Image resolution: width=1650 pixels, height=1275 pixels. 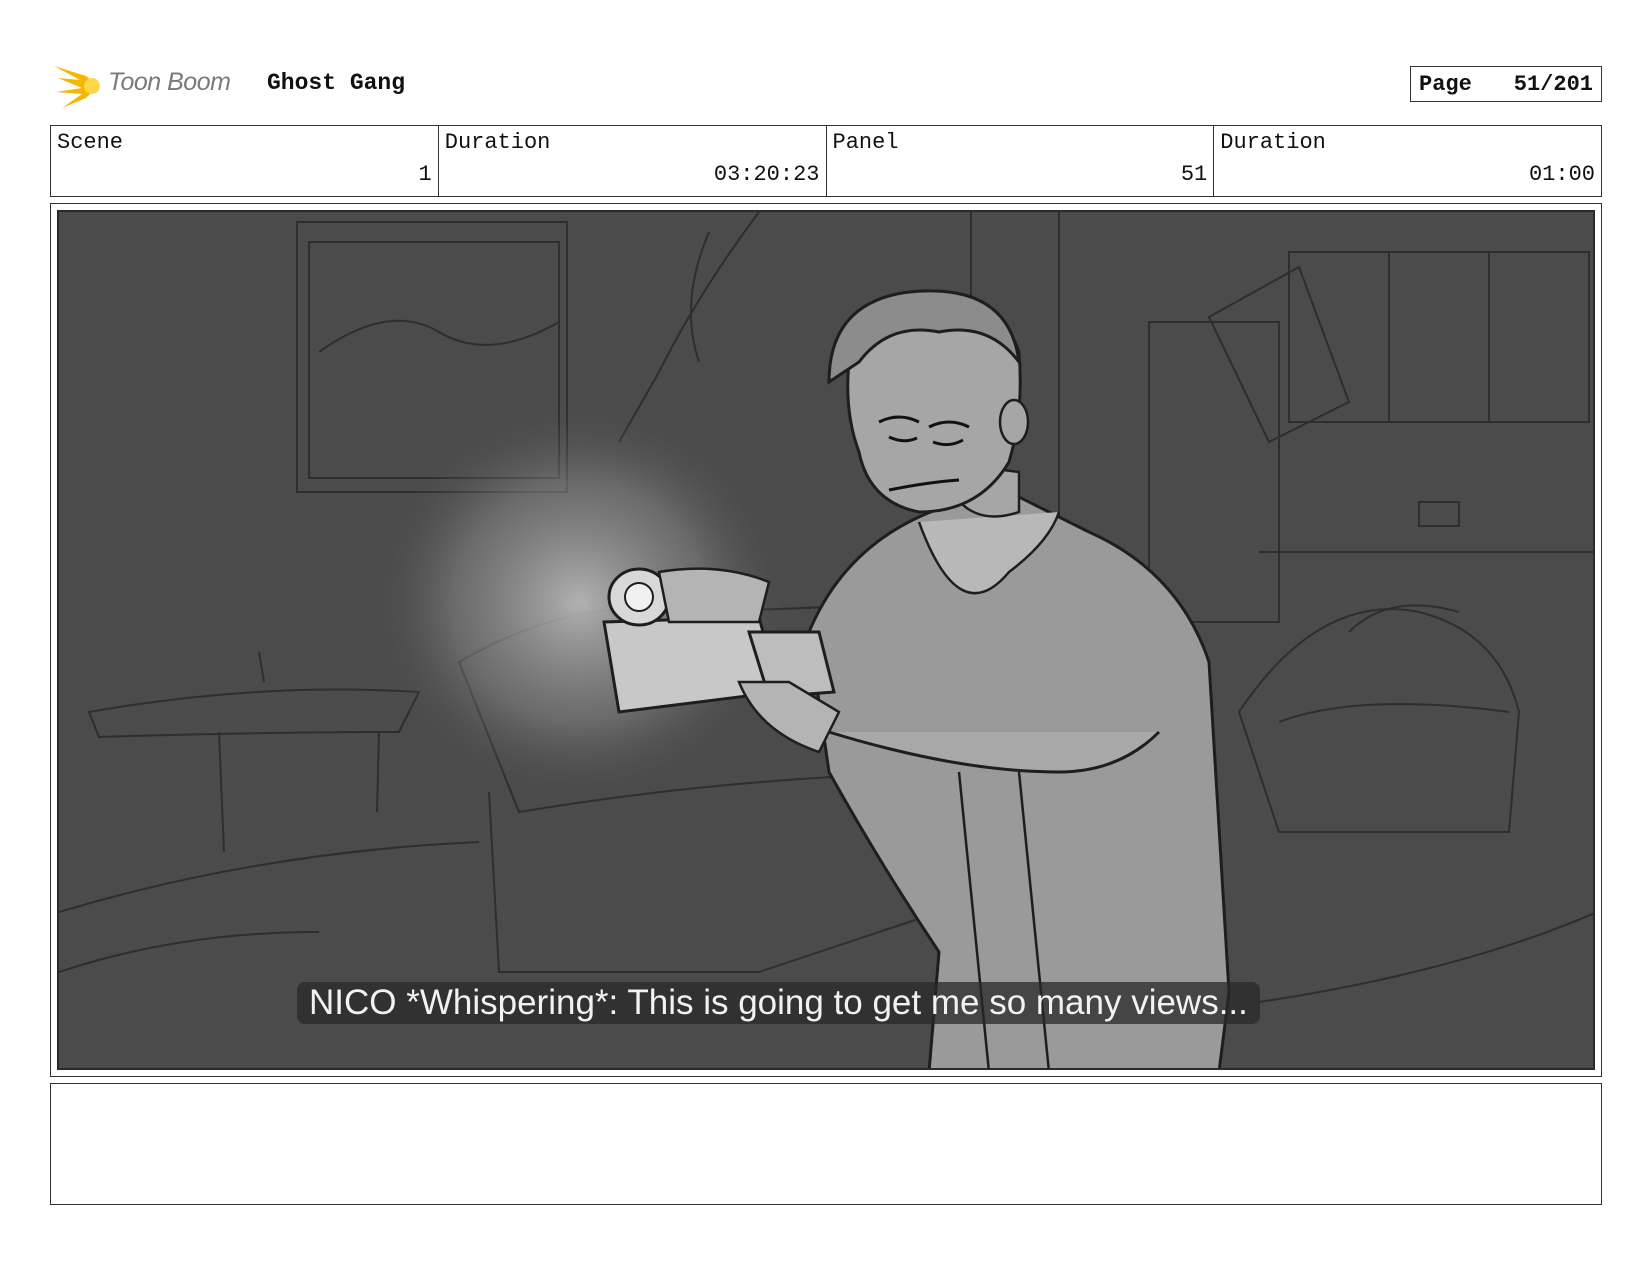 I want to click on panel-duration-value: 01:00, so click(x=1561, y=174).